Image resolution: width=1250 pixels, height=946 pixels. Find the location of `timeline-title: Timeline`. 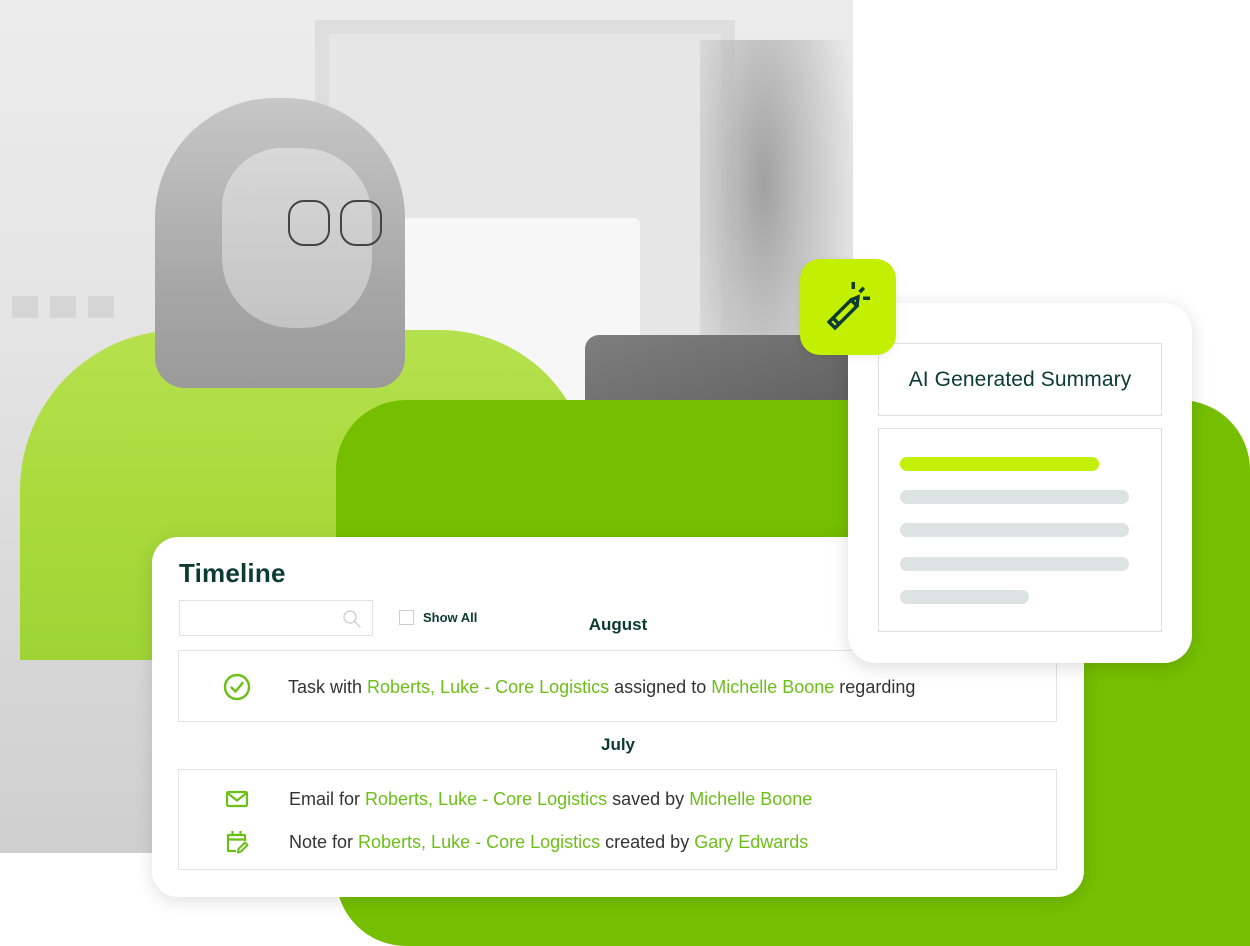

timeline-title: Timeline is located at coordinates (232, 573).